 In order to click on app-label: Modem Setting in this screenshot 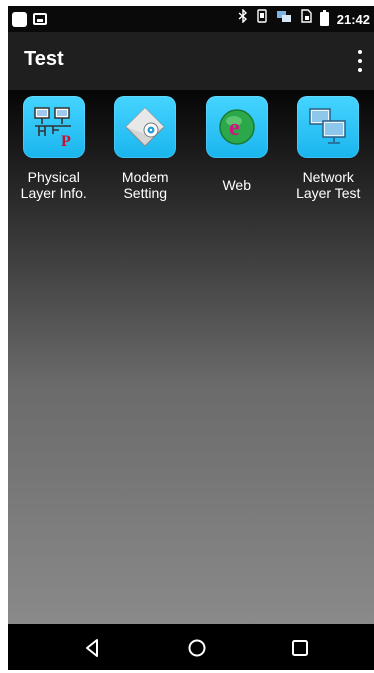, I will do `click(145, 185)`.